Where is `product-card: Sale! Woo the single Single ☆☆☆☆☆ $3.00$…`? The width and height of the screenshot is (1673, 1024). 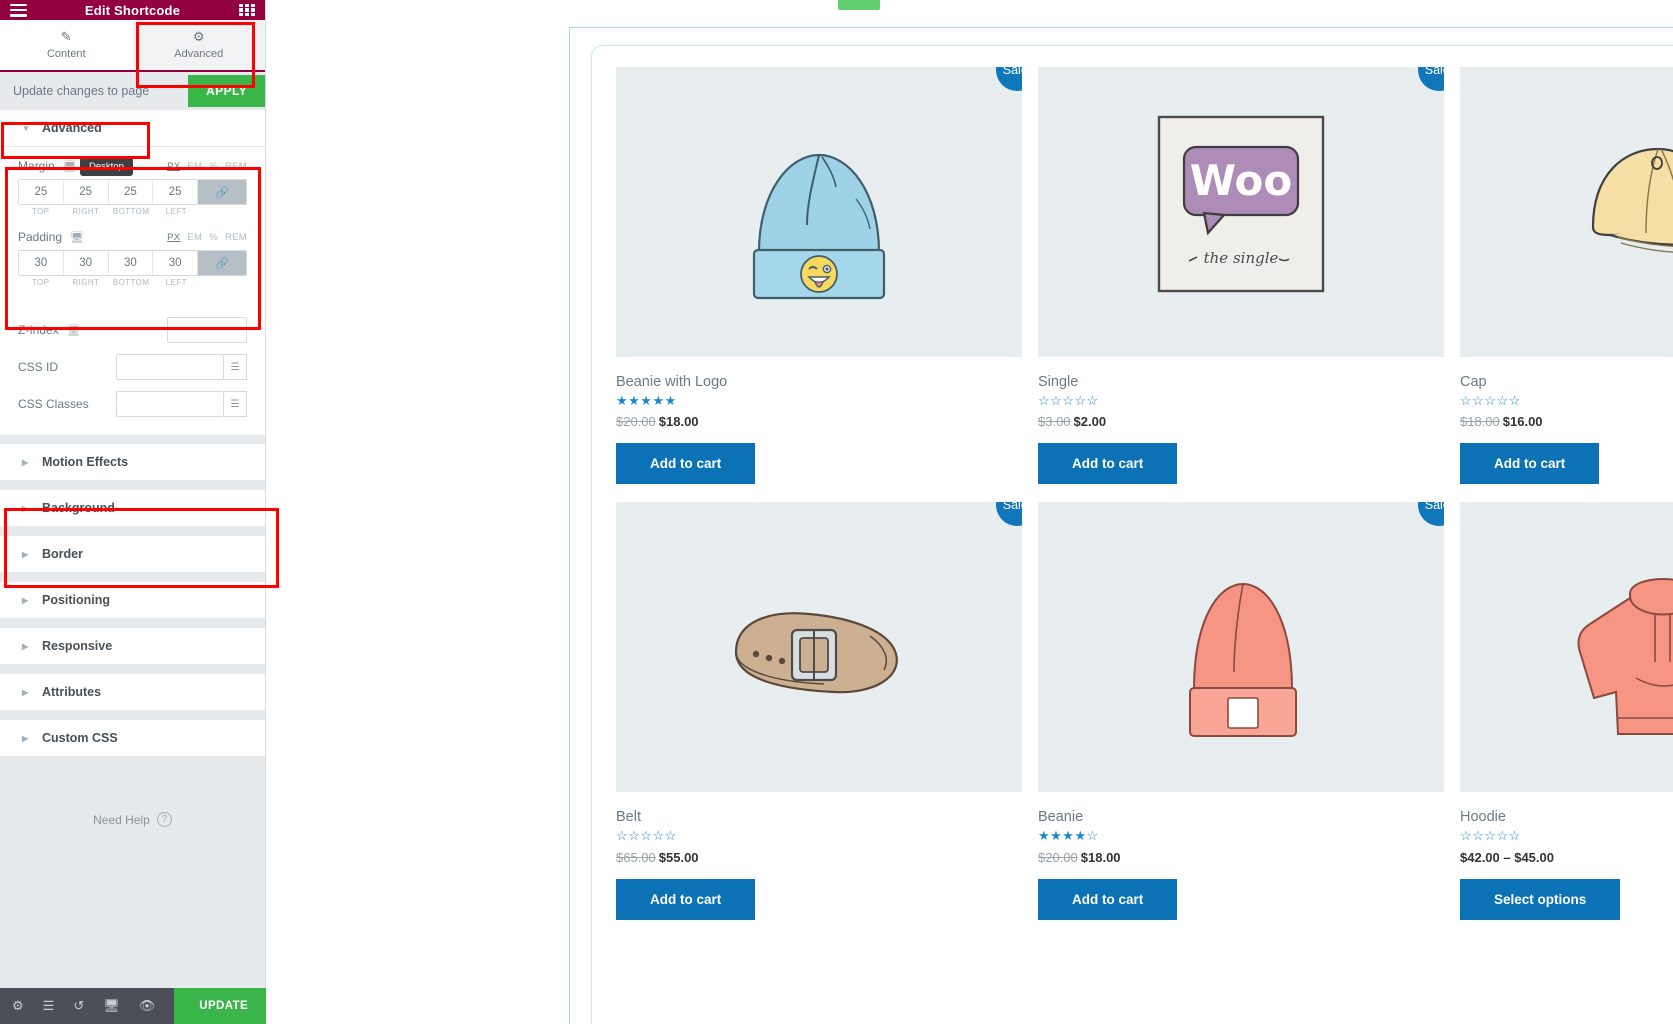
product-card: Sale! Woo the single Single ☆☆☆☆☆ $3.00$… is located at coordinates (1241, 276).